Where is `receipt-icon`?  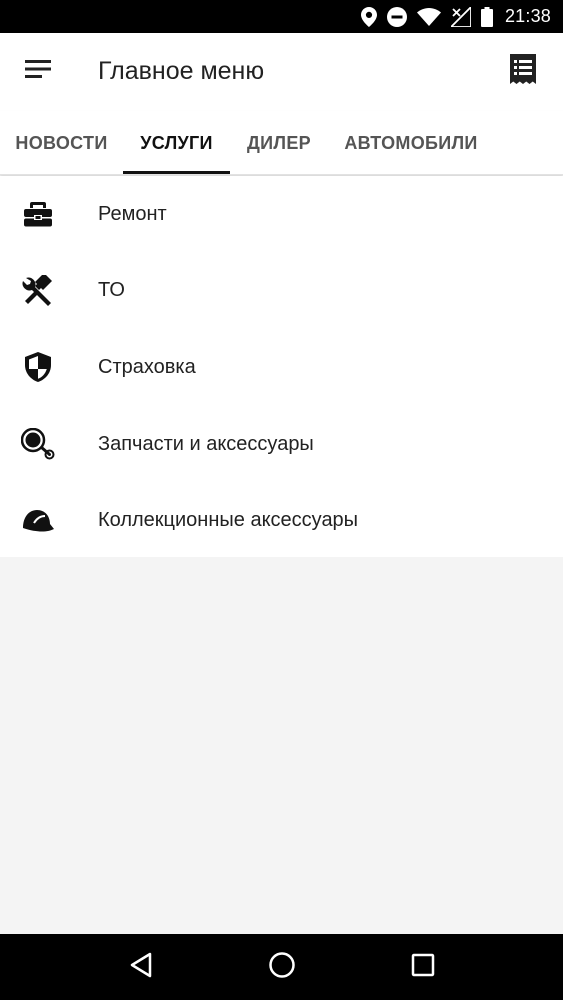 receipt-icon is located at coordinates (523, 71).